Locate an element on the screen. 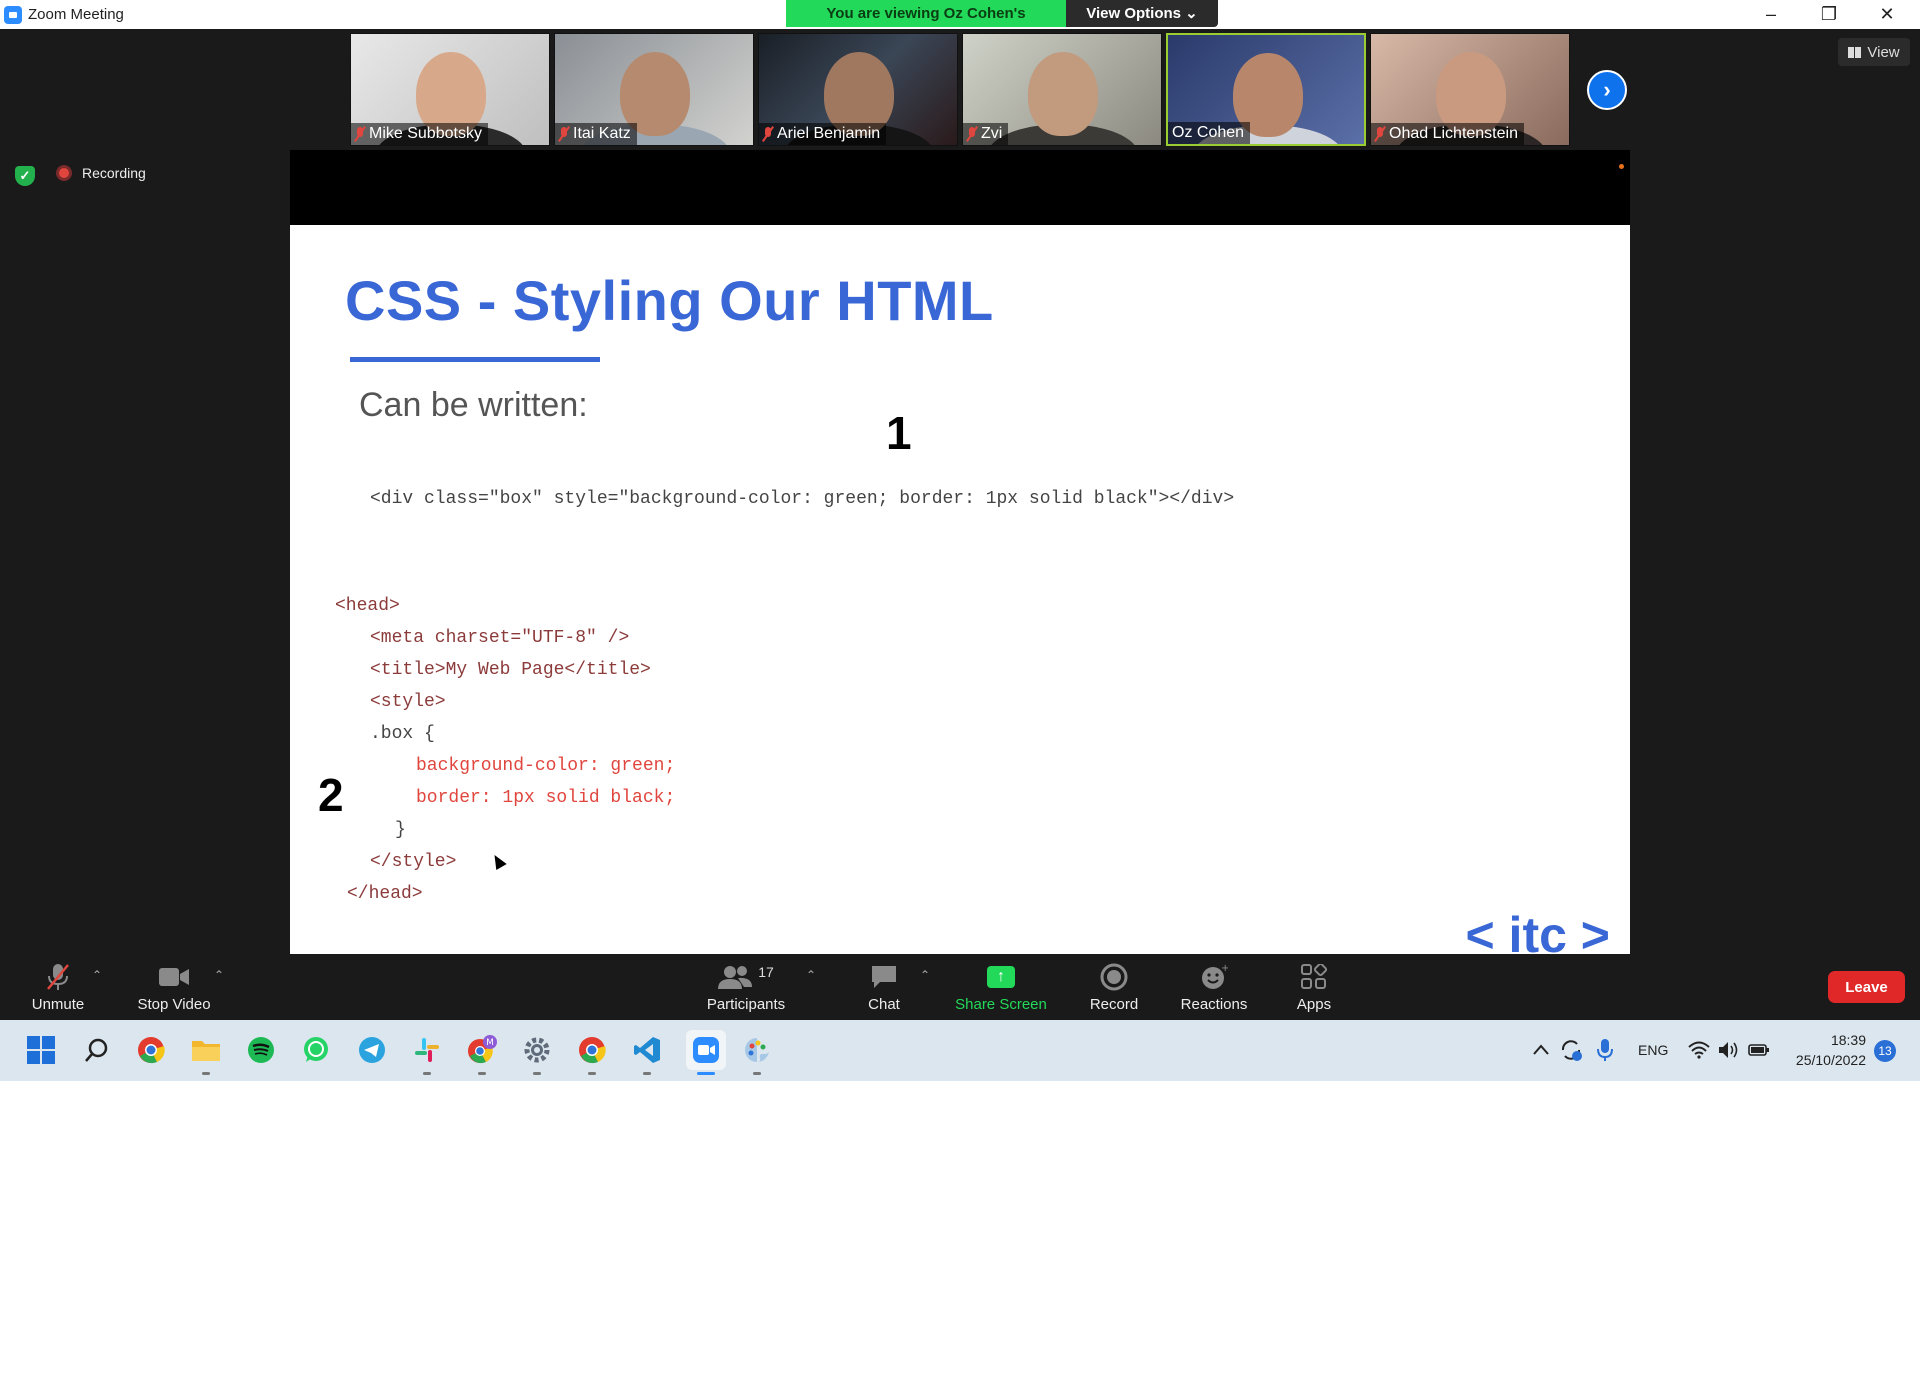 This screenshot has width=1920, height=1398. code-line: <title>My Web Page</title> is located at coordinates (510, 670).